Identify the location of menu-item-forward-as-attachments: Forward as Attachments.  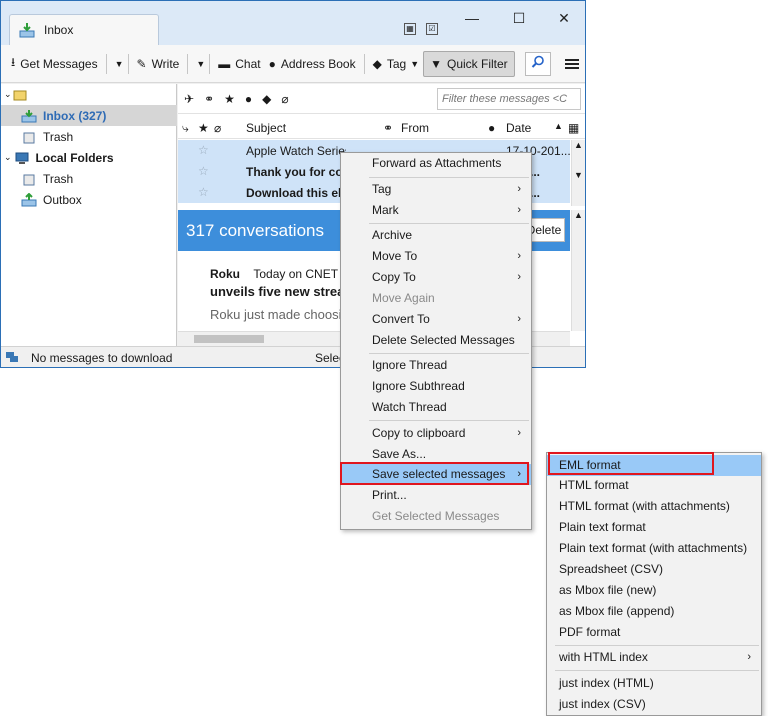
(436, 163).